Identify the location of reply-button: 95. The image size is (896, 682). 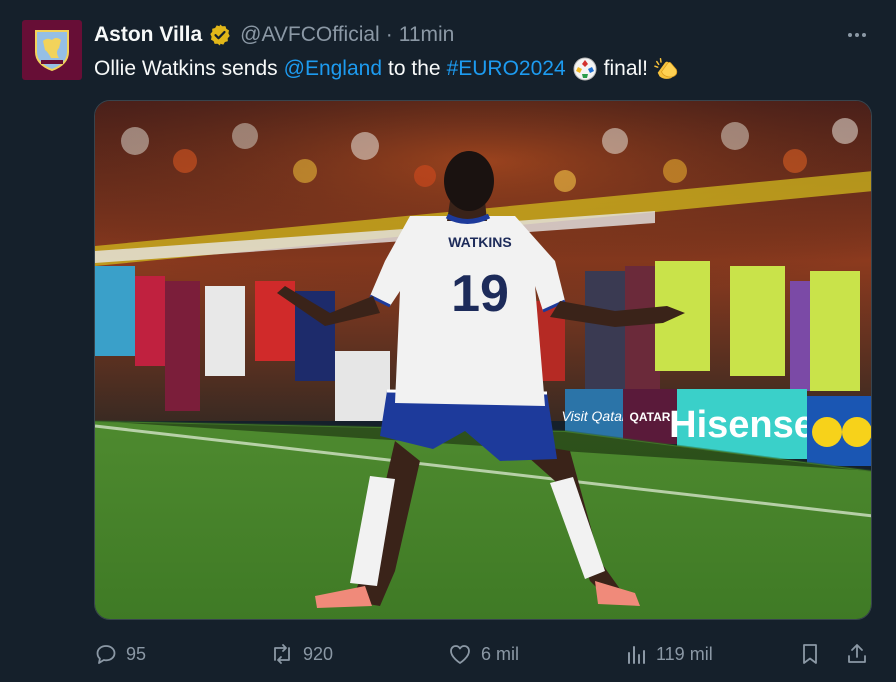
(120, 654).